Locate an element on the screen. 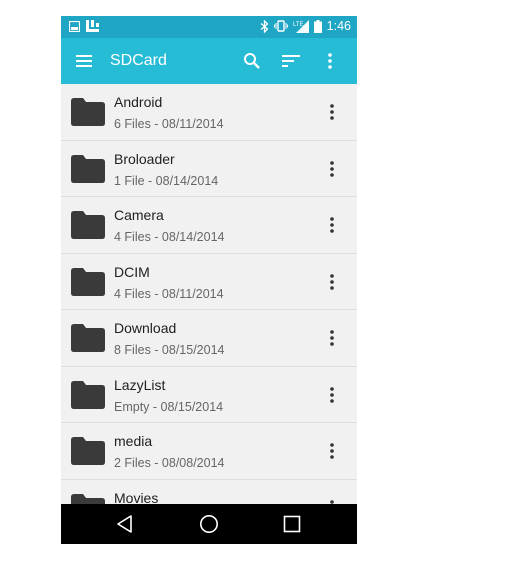 This screenshot has width=509, height=570. file-name: Broloader is located at coordinates (144, 158).